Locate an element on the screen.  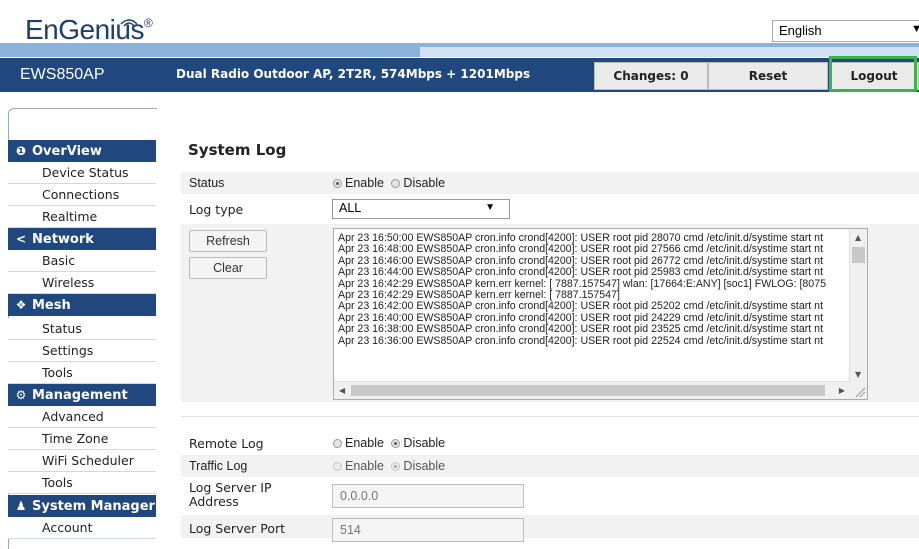
remote-log-row: Remote Log Enable Disable is located at coordinates (550, 443).